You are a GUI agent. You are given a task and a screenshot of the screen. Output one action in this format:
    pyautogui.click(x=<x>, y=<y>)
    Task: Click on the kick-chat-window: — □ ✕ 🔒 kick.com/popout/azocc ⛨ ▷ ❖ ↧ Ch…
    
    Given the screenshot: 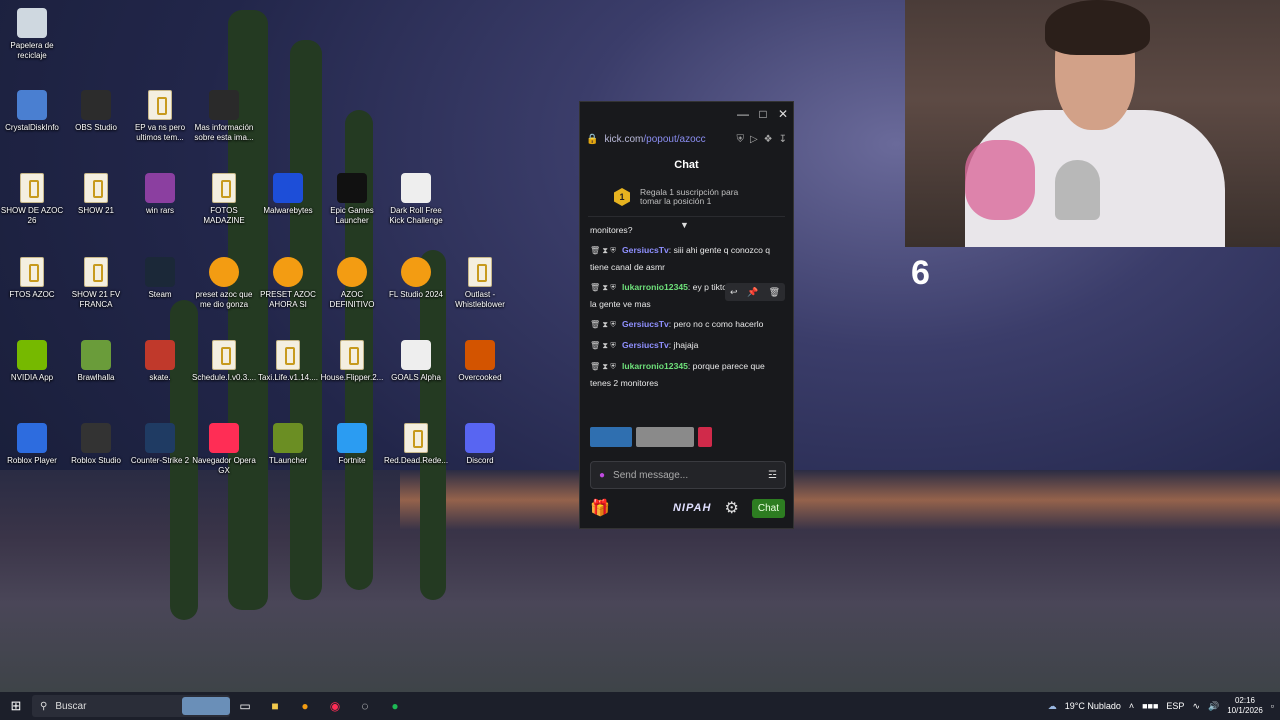 What is the action you would take?
    pyautogui.click(x=686, y=315)
    